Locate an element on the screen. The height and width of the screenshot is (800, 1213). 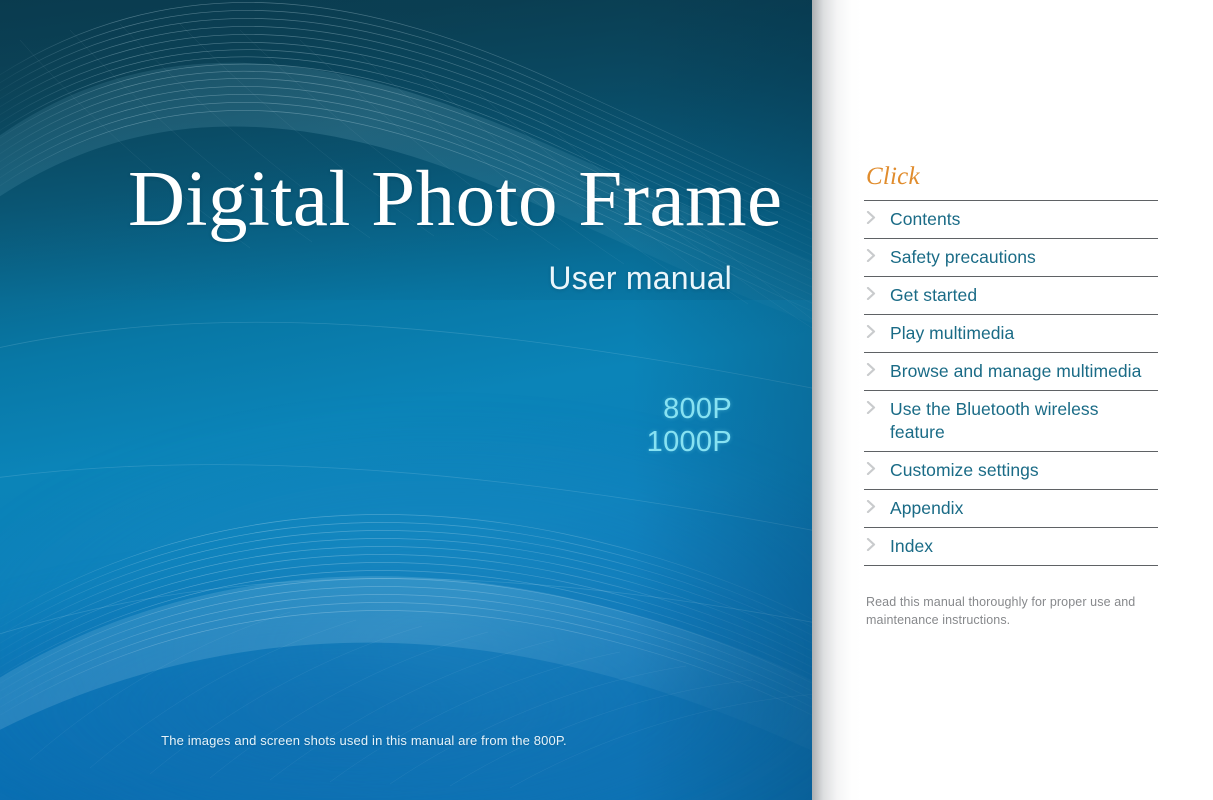
index-item-contents: Contents is located at coordinates (1011, 220).